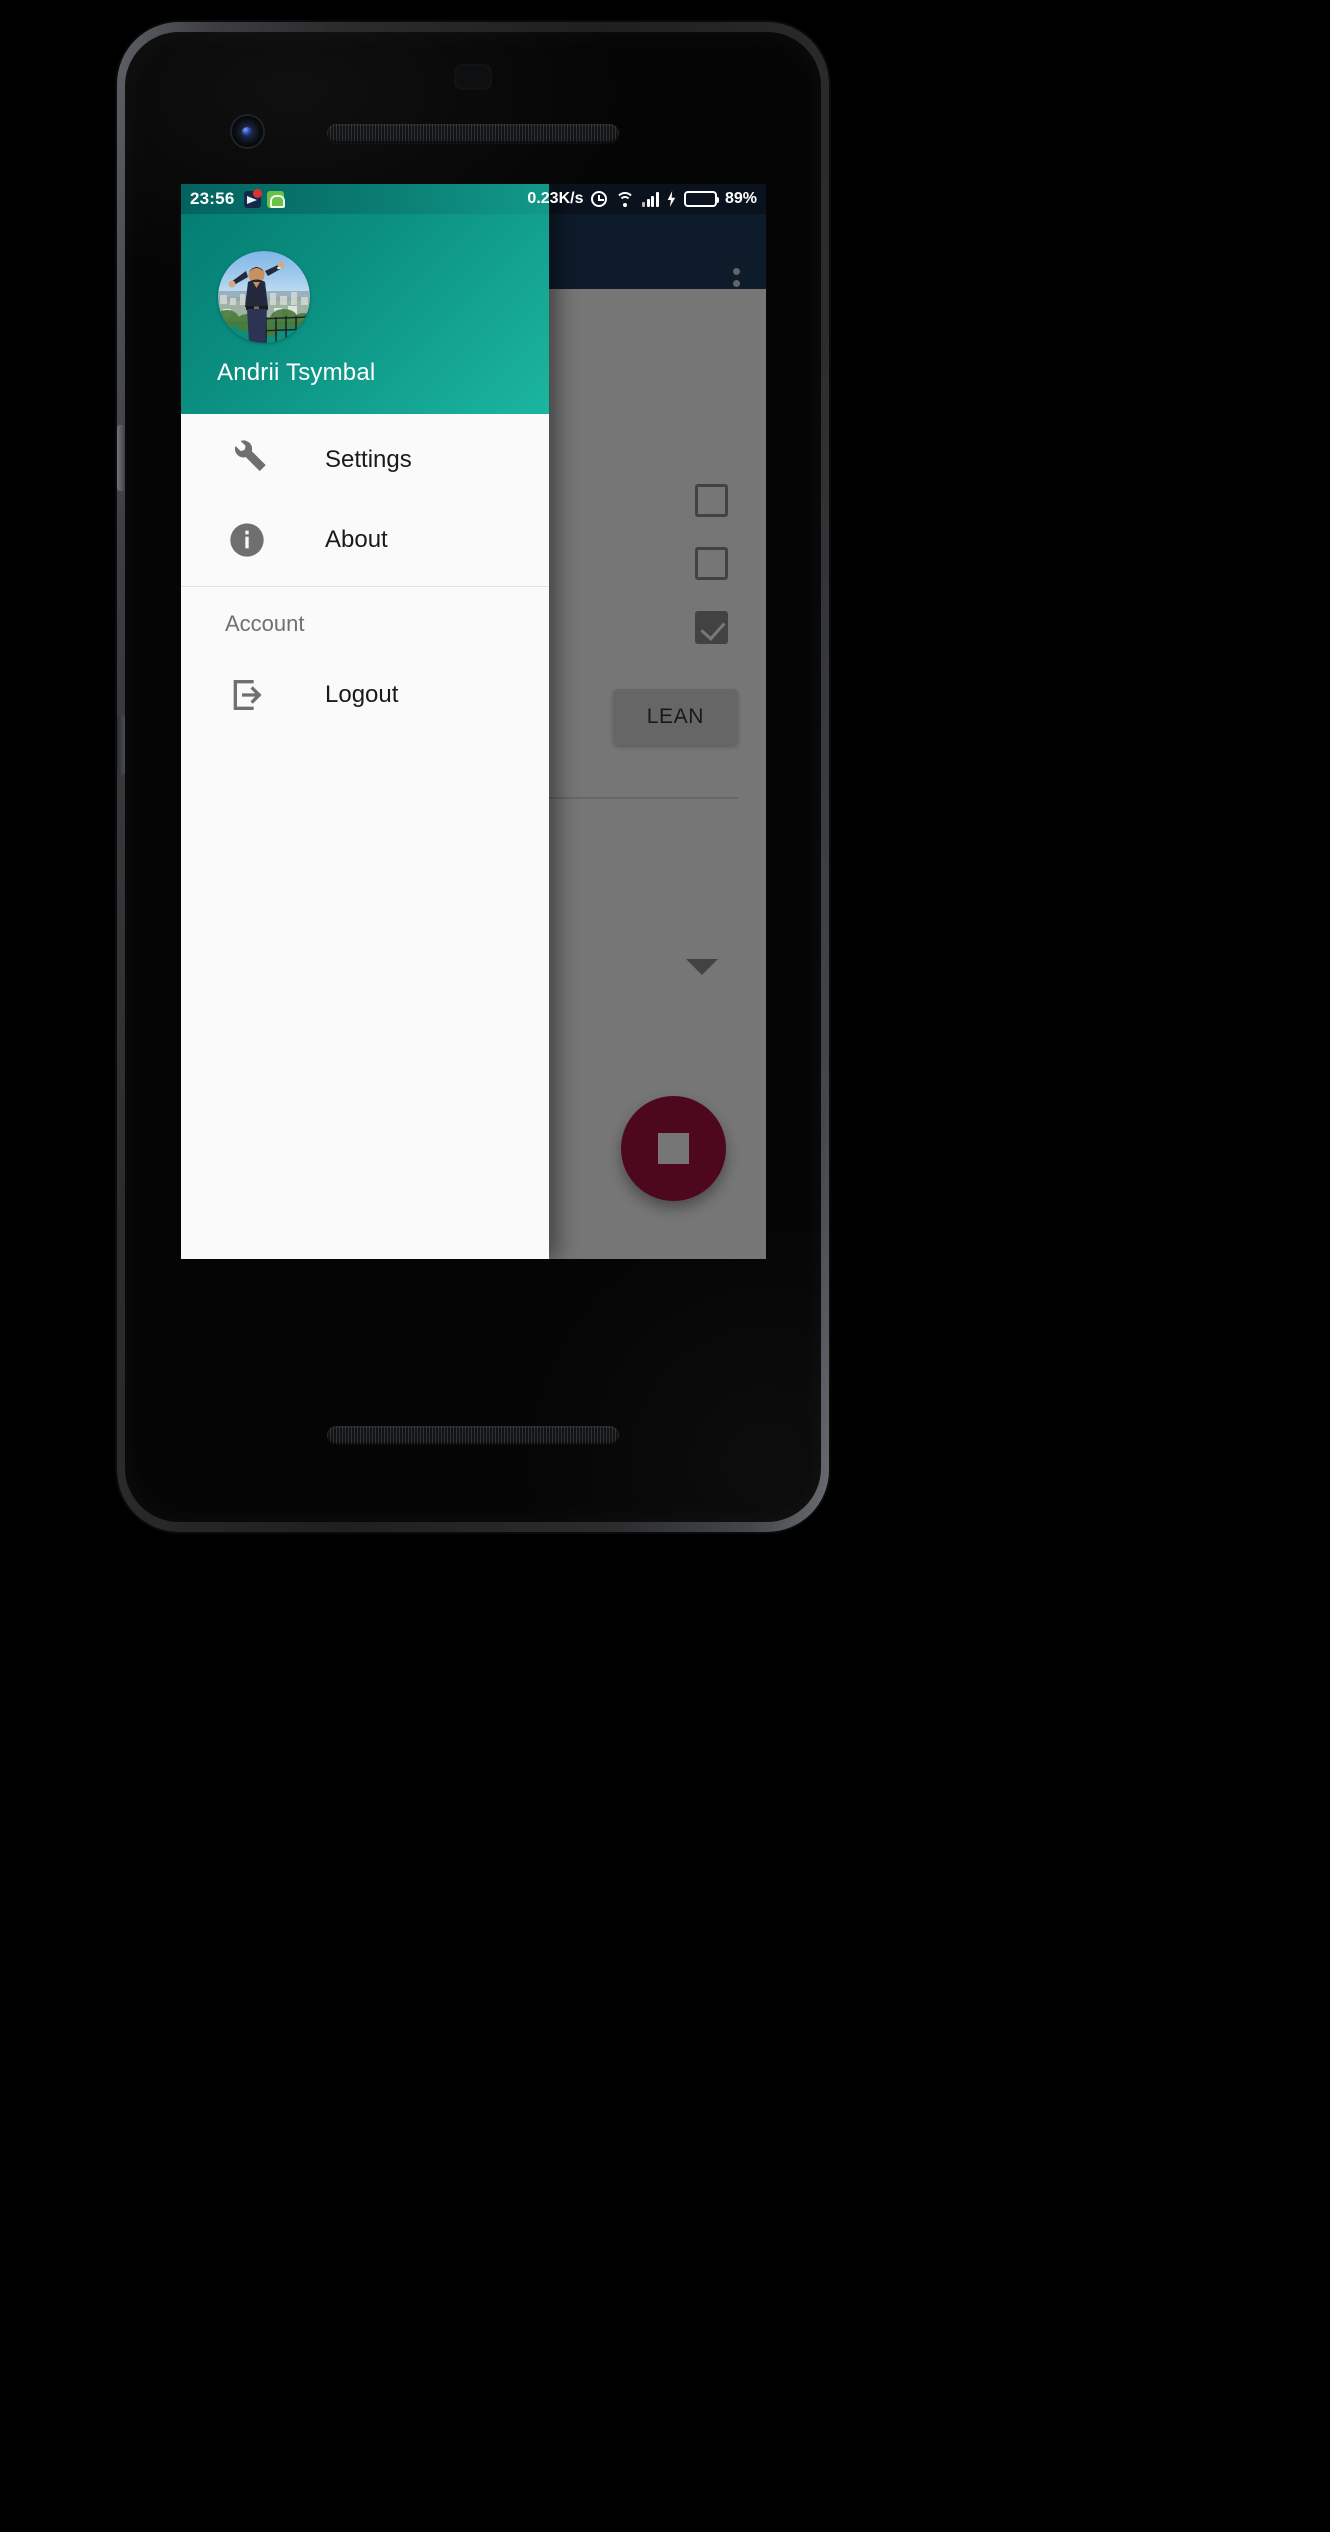 The image size is (1330, 2532). I want to click on drawer-item-logout: Logout, so click(365, 695).